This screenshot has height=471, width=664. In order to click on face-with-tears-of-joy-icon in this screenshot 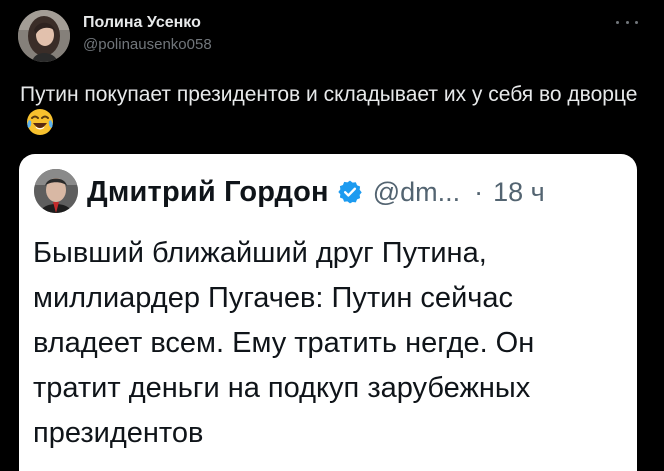, I will do `click(40, 125)`.